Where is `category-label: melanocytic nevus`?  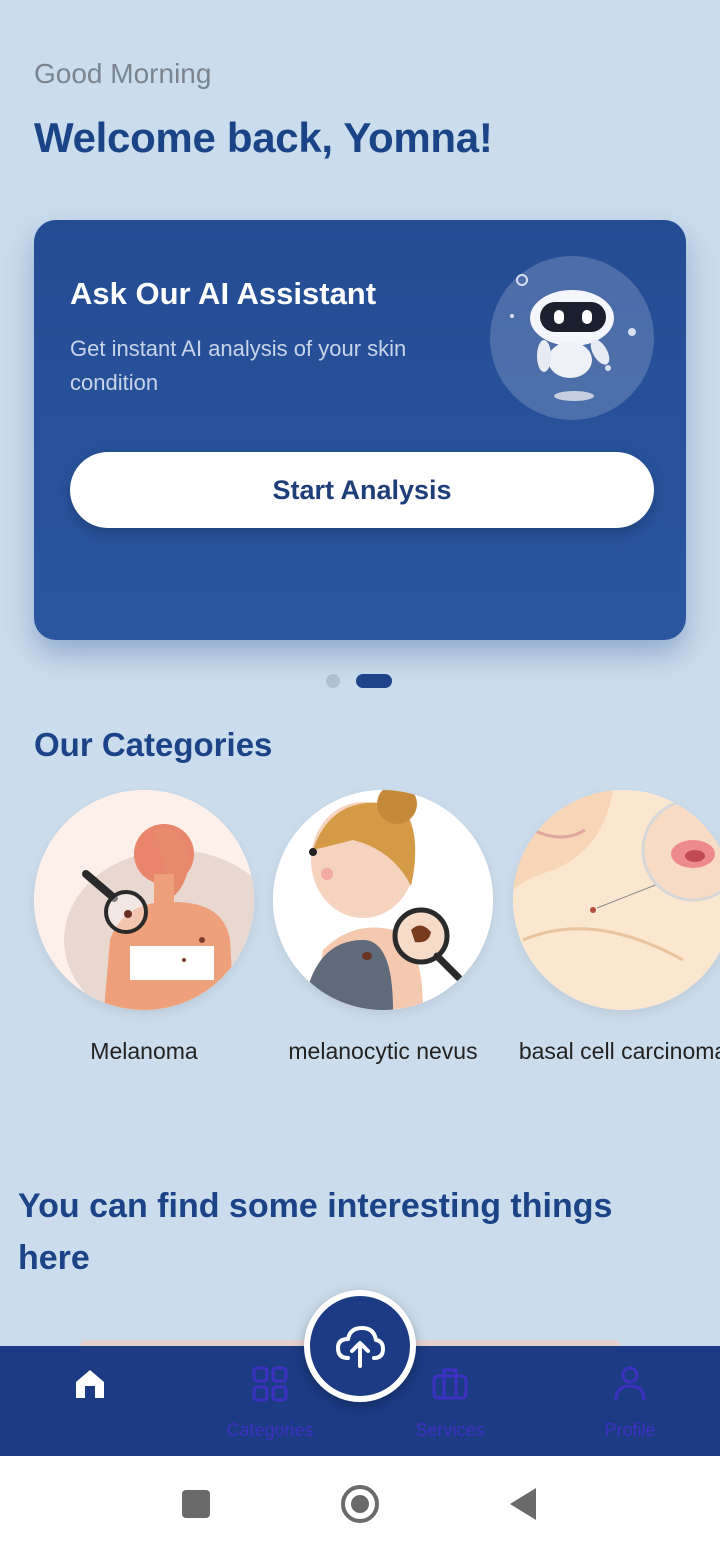
category-label: melanocytic nevus is located at coordinates (383, 1051).